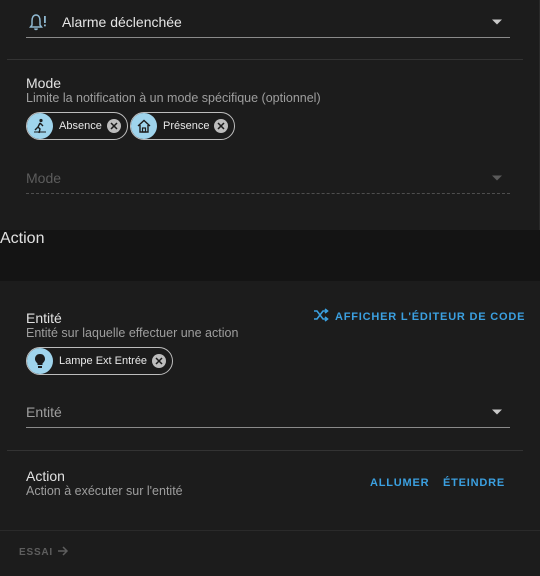  I want to click on chip-label: Lampe Ext Entrée, so click(103, 361).